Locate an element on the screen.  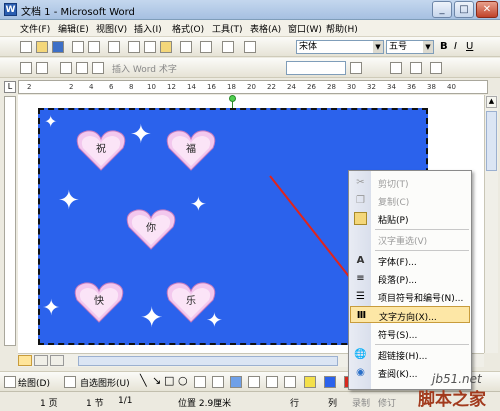
minimize-button: _ is located at coordinates (442, 9).